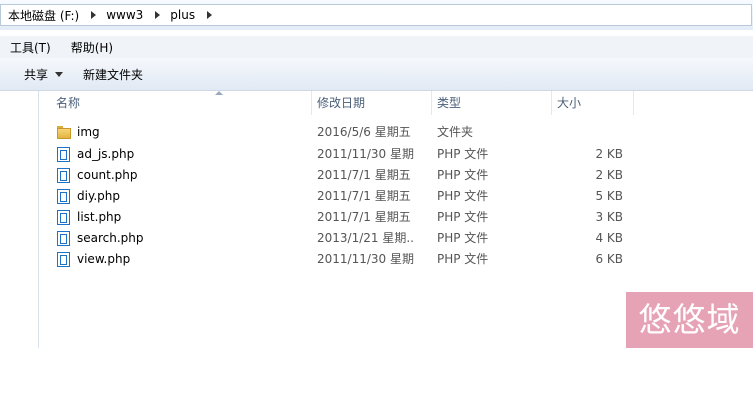 The width and height of the screenshot is (753, 404). I want to click on file-name: diy.php, so click(98, 196).